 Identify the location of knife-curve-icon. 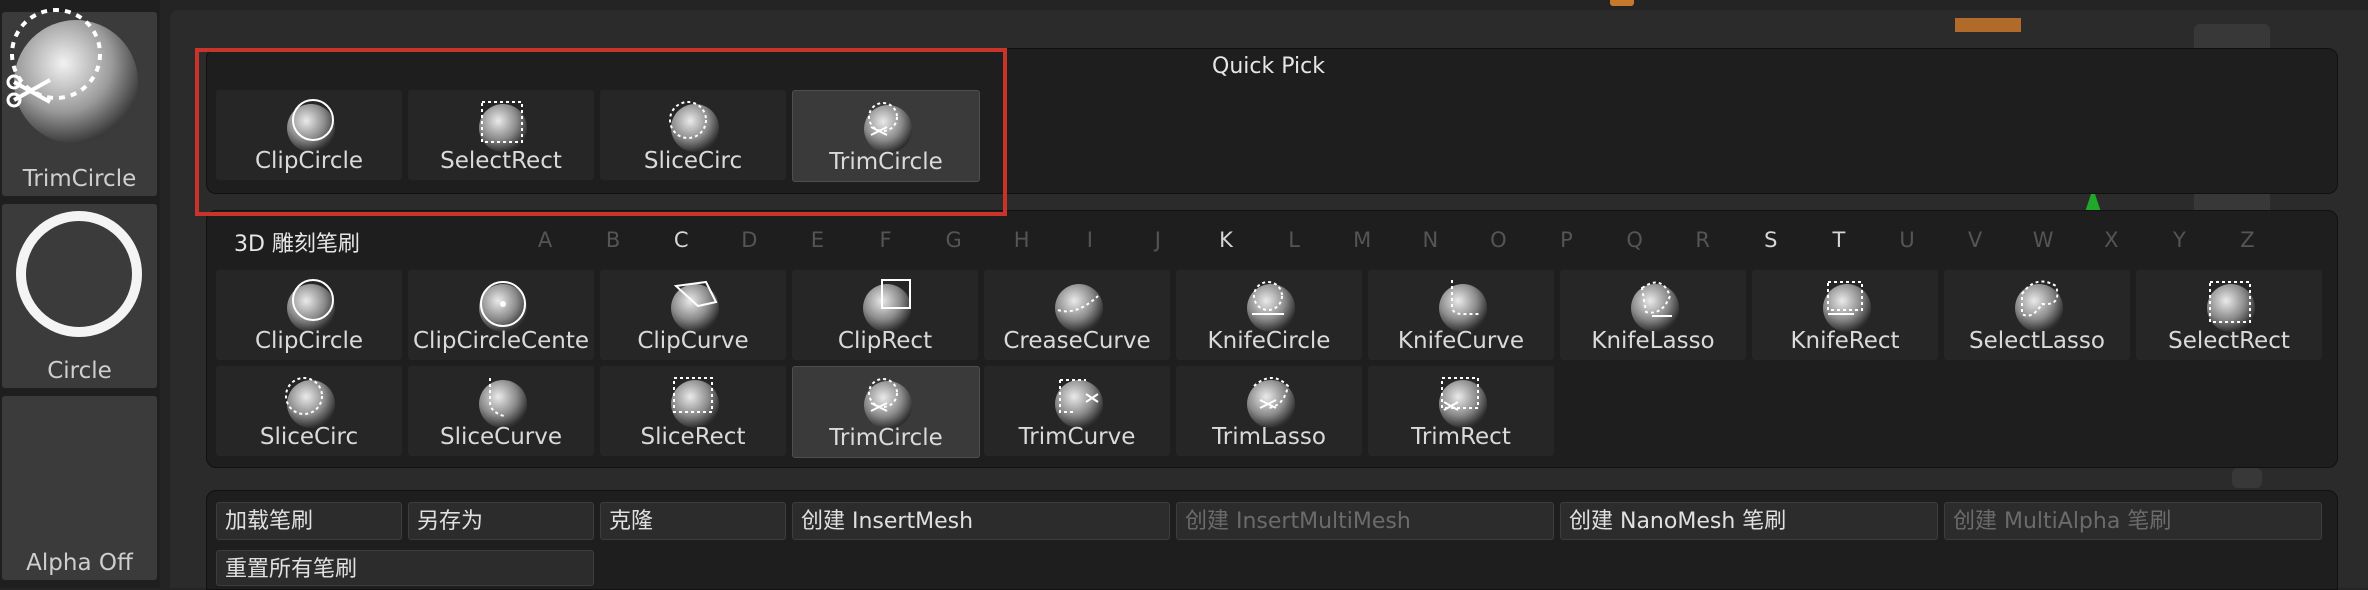
(1461, 304).